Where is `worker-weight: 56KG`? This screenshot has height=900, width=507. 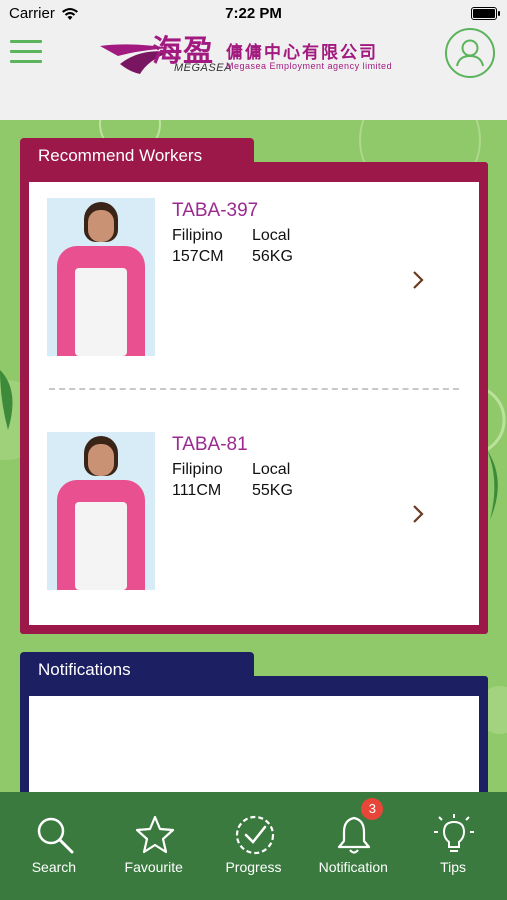
worker-weight: 56KG is located at coordinates (272, 256).